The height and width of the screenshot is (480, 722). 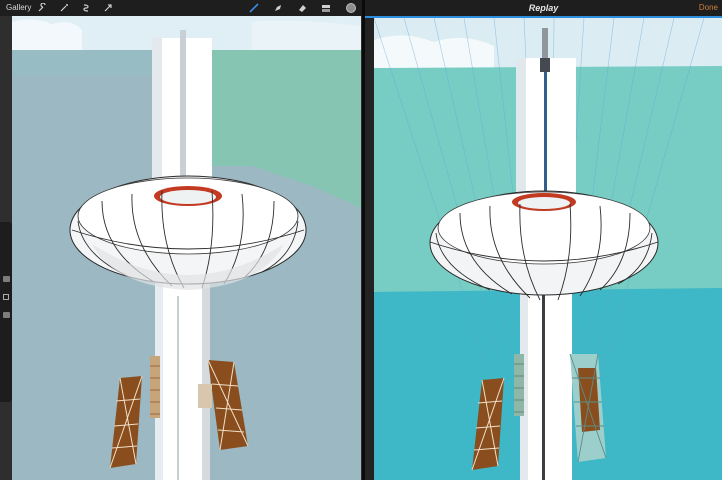 What do you see at coordinates (254, 8) in the screenshot?
I see `brush-icon` at bounding box center [254, 8].